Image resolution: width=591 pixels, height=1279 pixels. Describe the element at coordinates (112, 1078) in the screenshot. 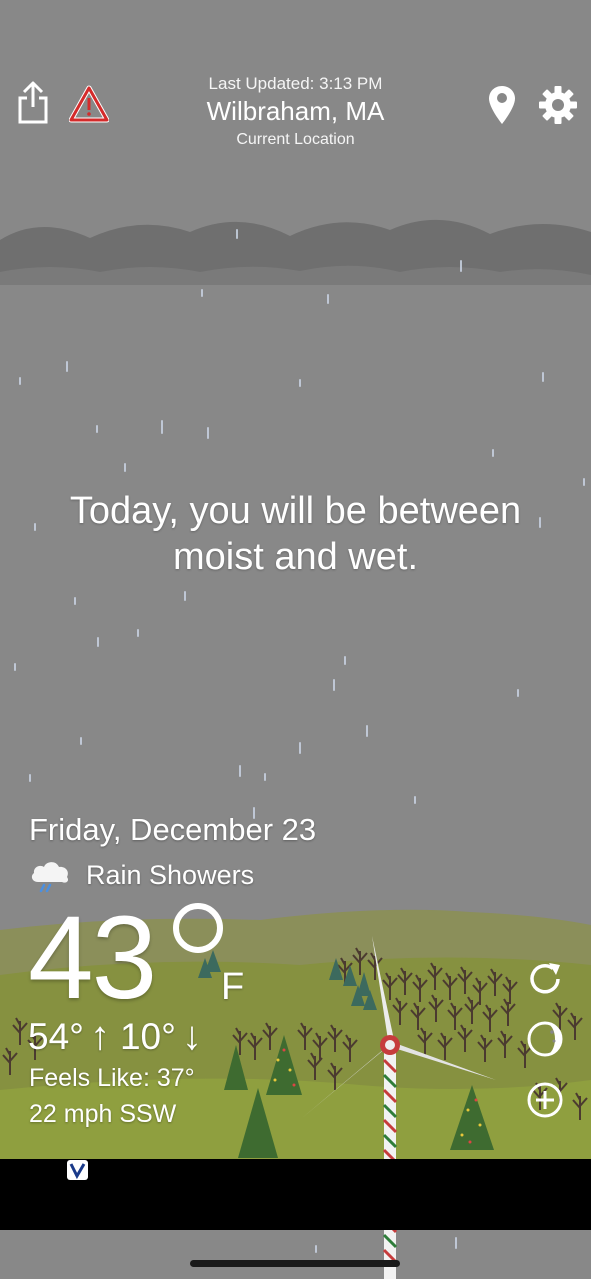

I see `feels-like-text: Feels Like: 37°` at that location.